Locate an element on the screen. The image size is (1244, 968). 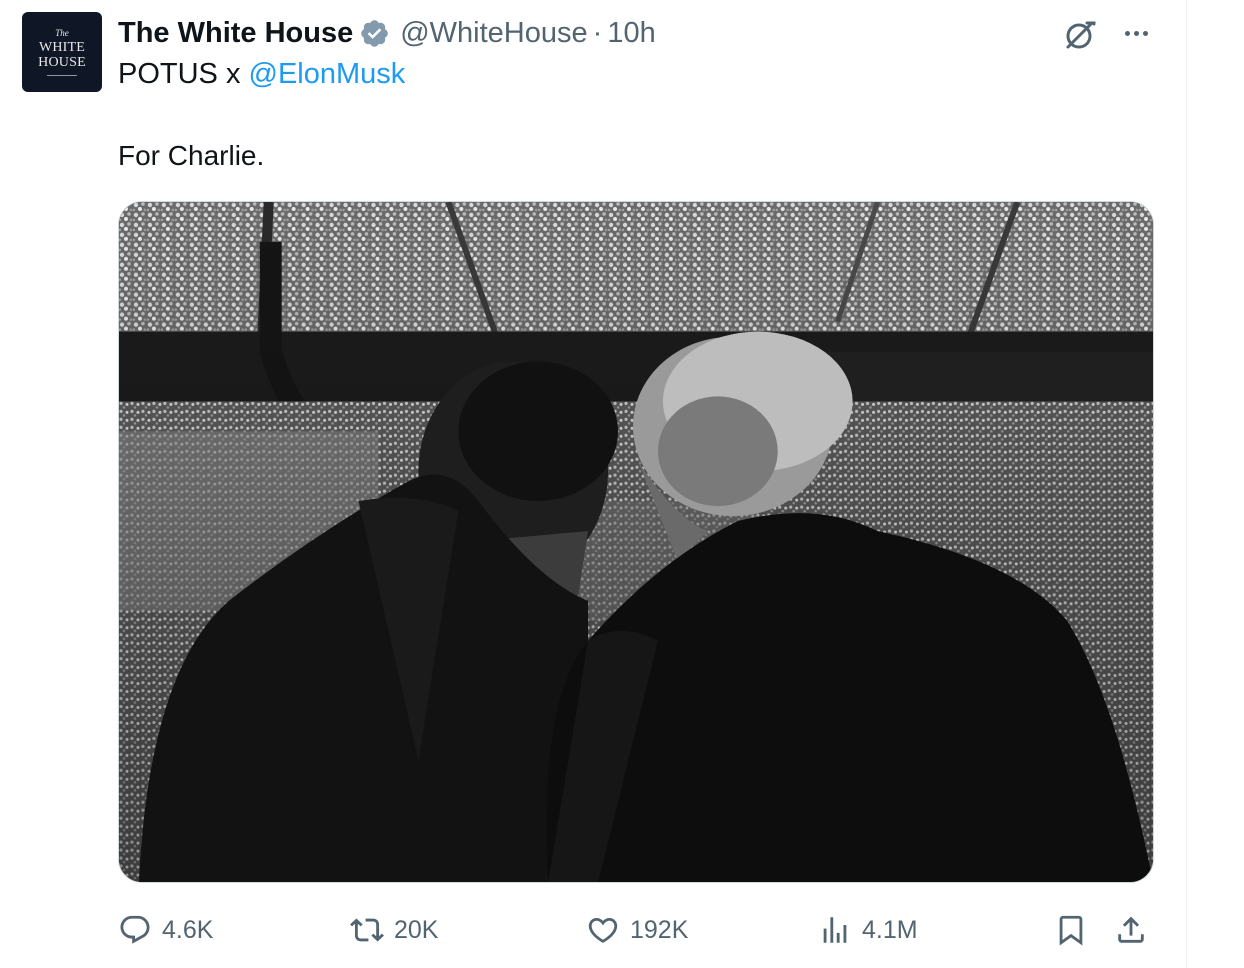
avatar: The WHITE HOUSE is located at coordinates (62, 52).